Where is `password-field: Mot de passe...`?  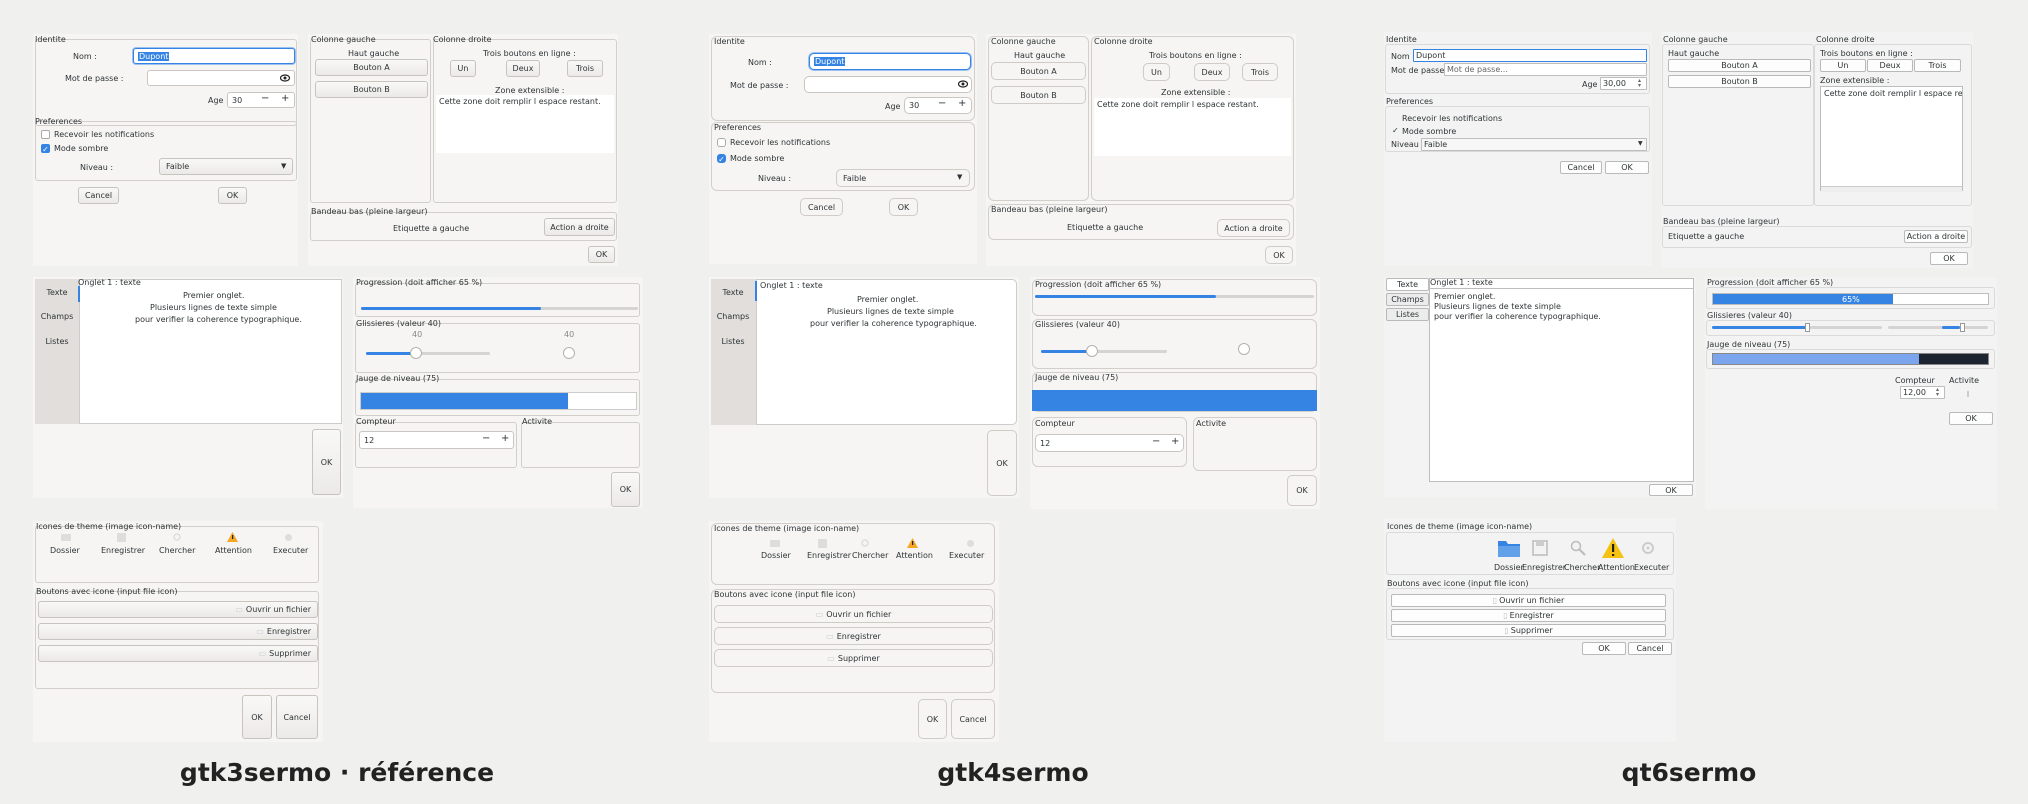
password-field: Mot de passe... is located at coordinates (1545, 69).